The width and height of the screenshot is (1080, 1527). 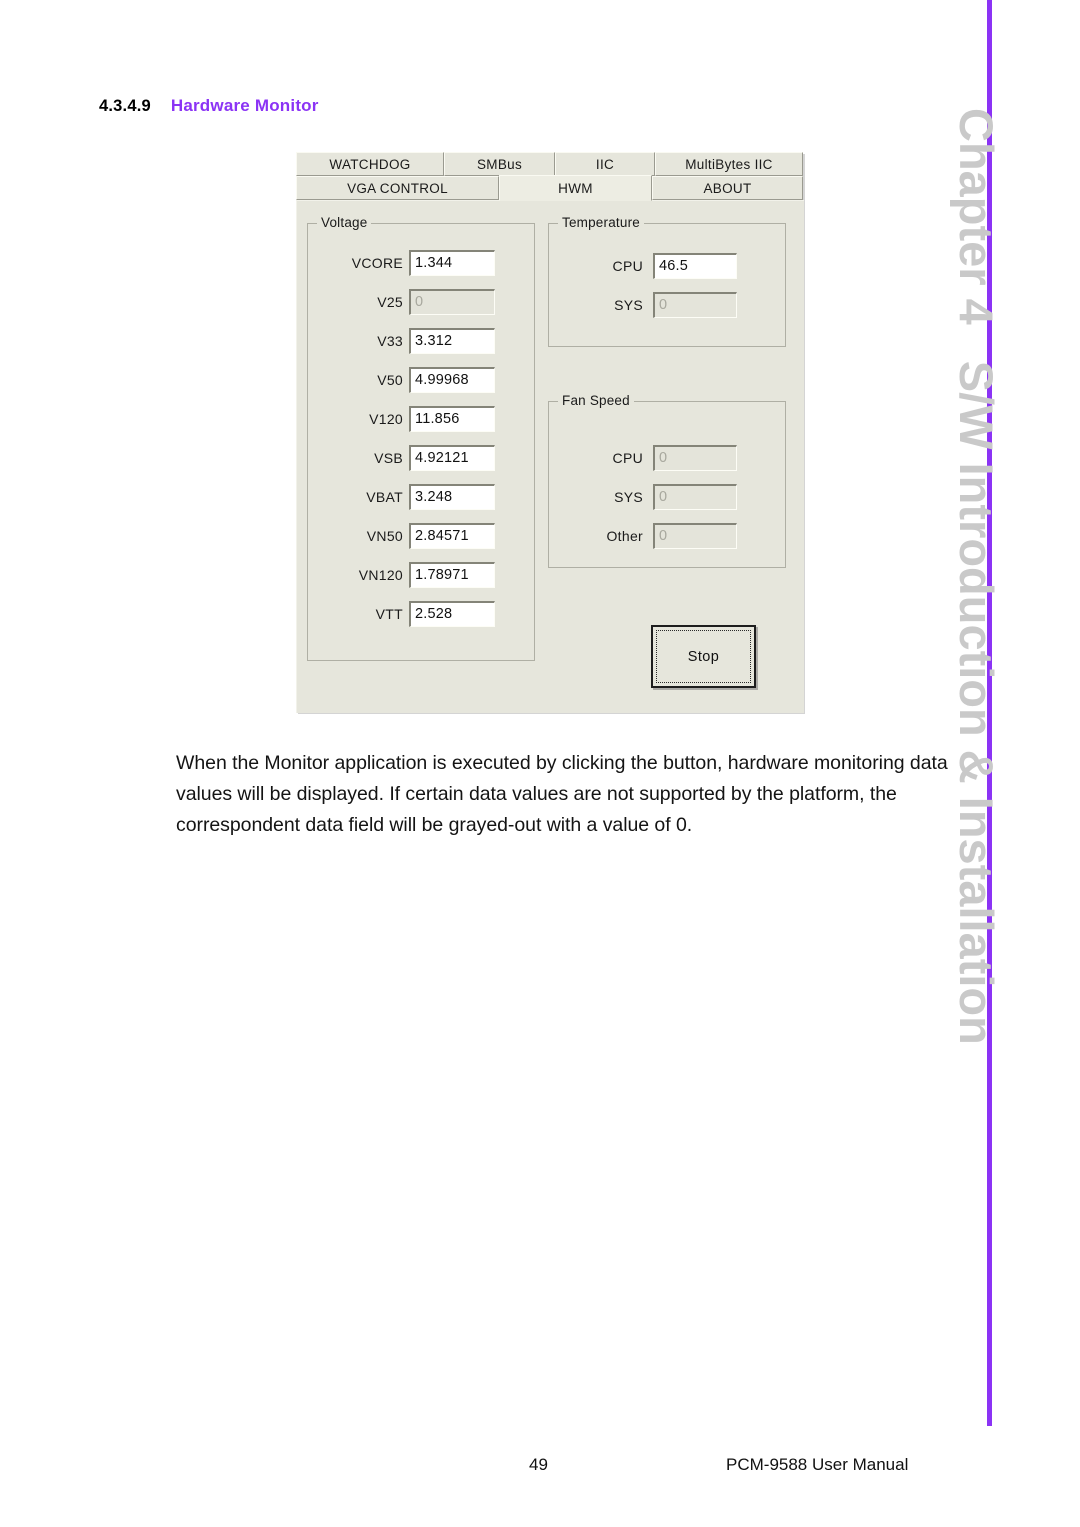 What do you see at coordinates (452, 302) in the screenshot?
I see `voltage-field-v25: 0` at bounding box center [452, 302].